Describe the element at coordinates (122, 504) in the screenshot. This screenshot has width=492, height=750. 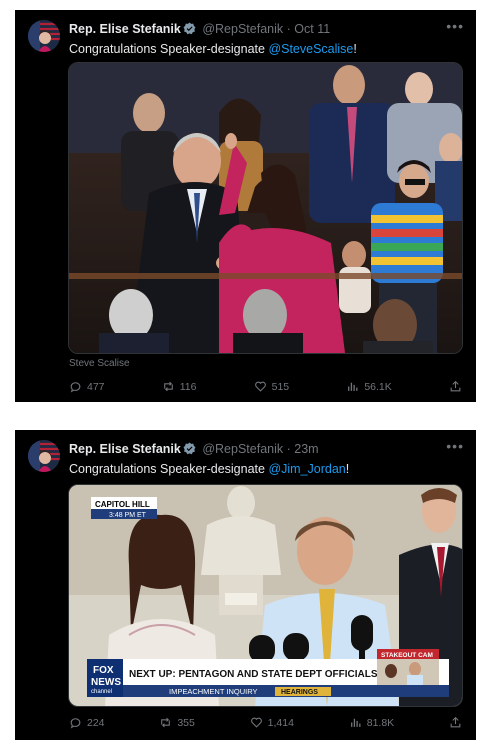
I see `location-label: CAPITOL HILL` at that location.